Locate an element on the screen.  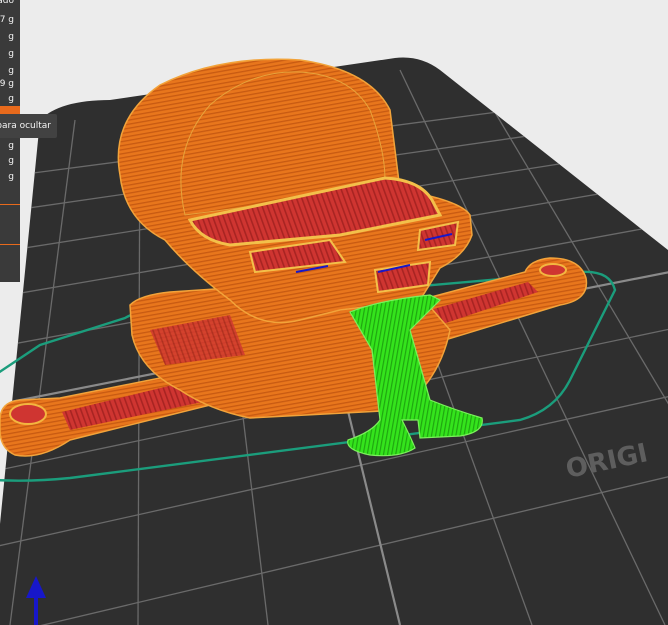
legend-panel: ado 7 g g g g 9 g g g g g is located at coordinates (10, 141).